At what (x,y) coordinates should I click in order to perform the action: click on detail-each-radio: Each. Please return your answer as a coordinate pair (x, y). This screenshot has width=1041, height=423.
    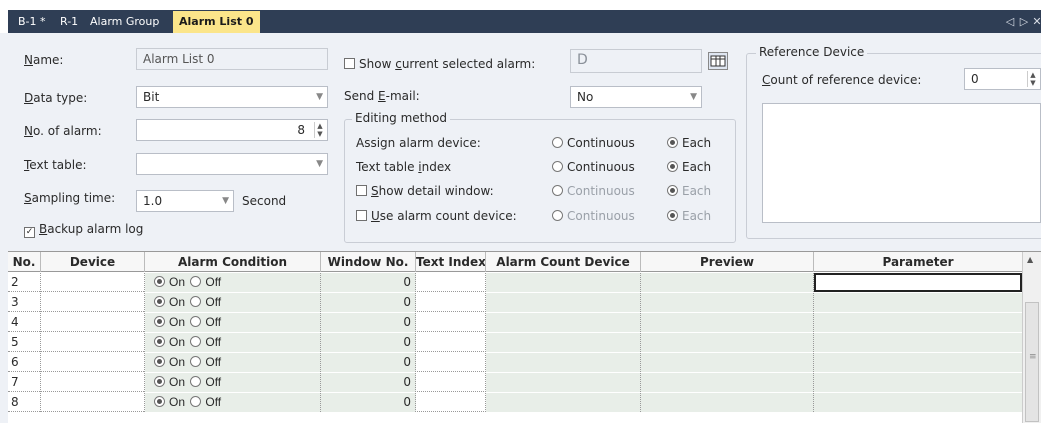
    Looking at the image, I should click on (689, 191).